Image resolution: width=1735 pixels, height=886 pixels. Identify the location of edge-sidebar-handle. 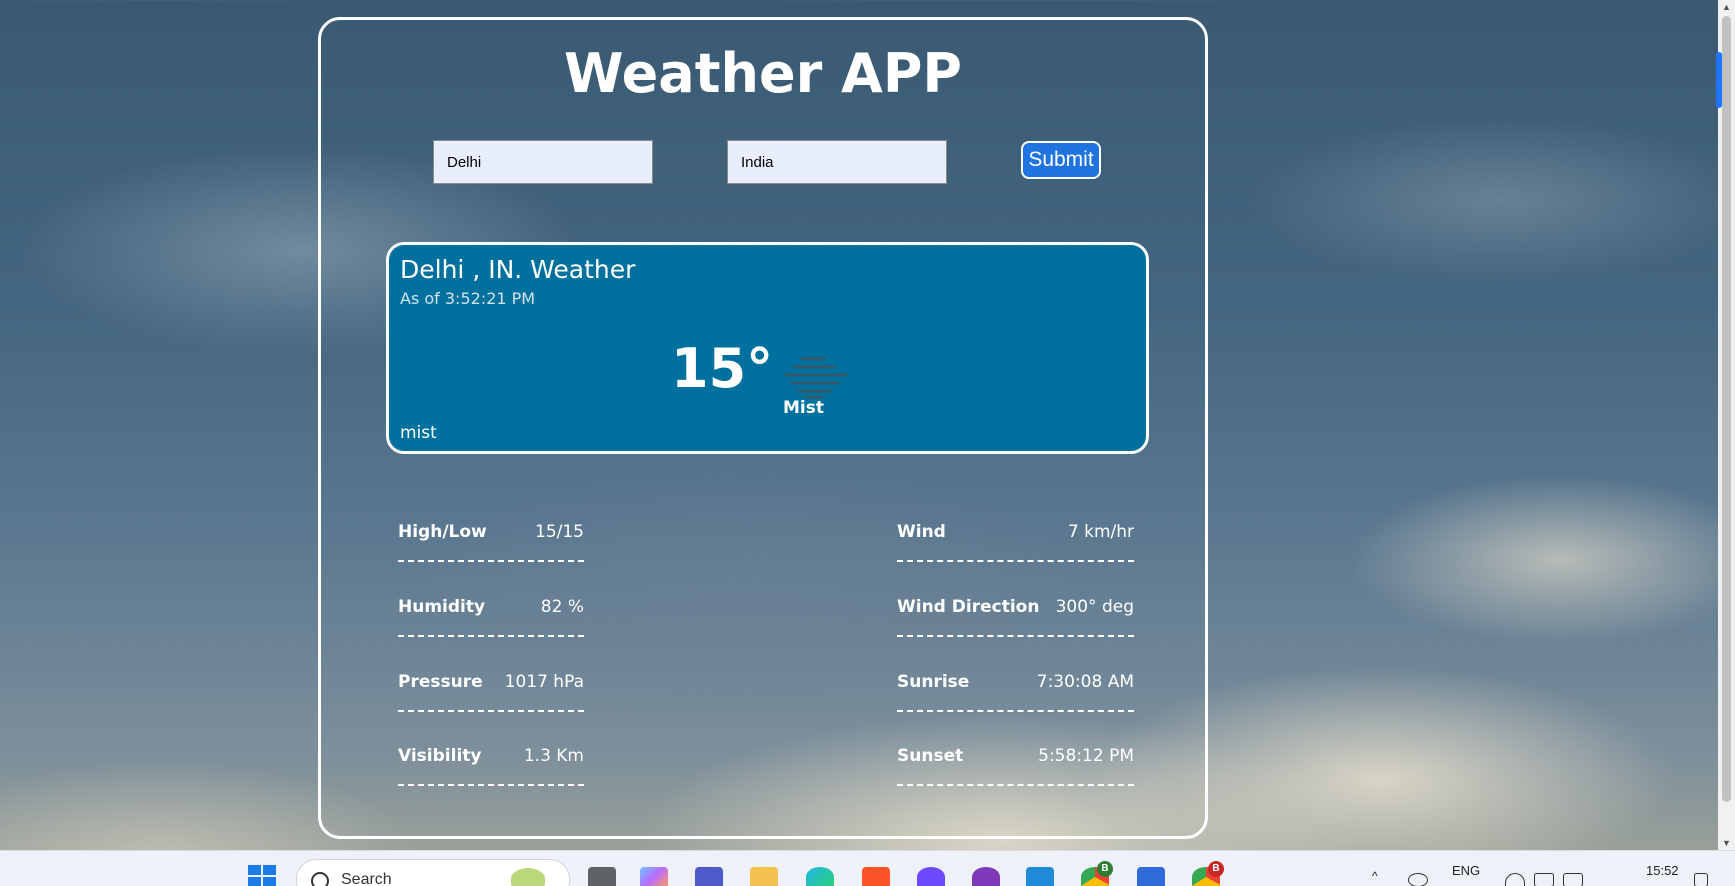
(1719, 80).